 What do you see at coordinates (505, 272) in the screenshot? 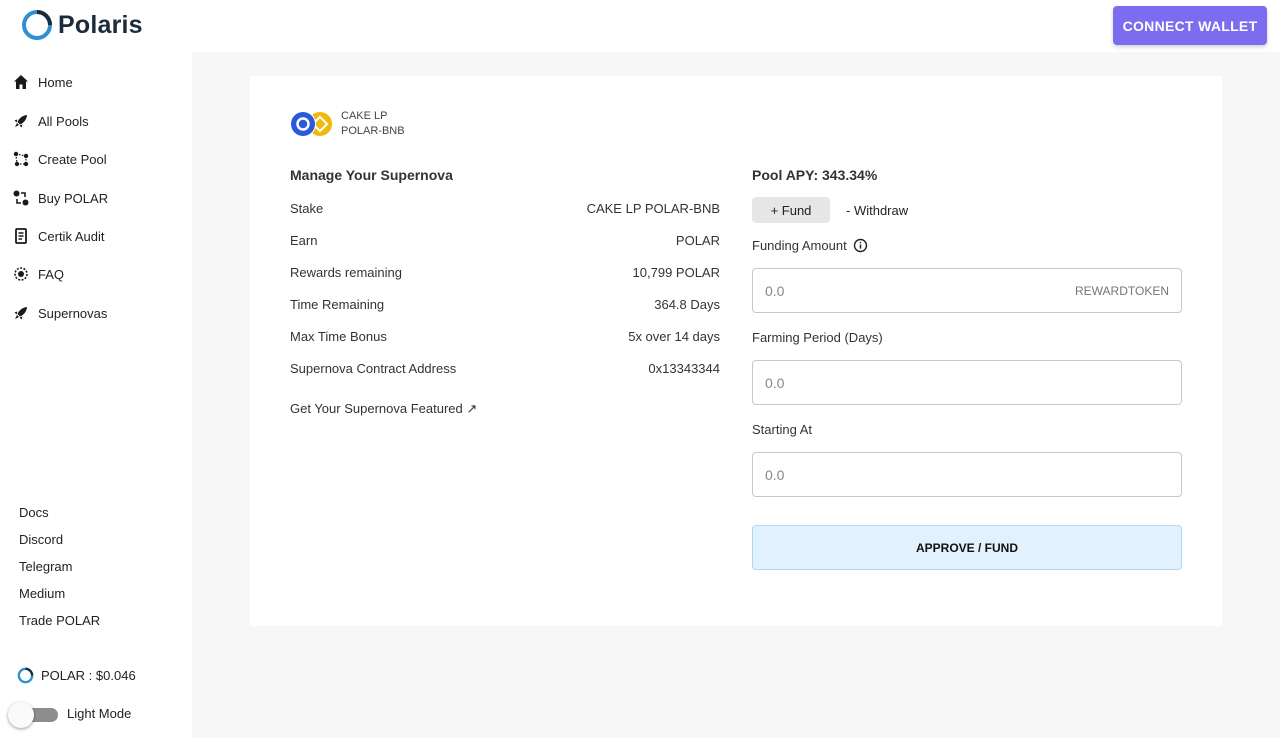
I see `info-row: Rewards remaining 10,799 POLAR` at bounding box center [505, 272].